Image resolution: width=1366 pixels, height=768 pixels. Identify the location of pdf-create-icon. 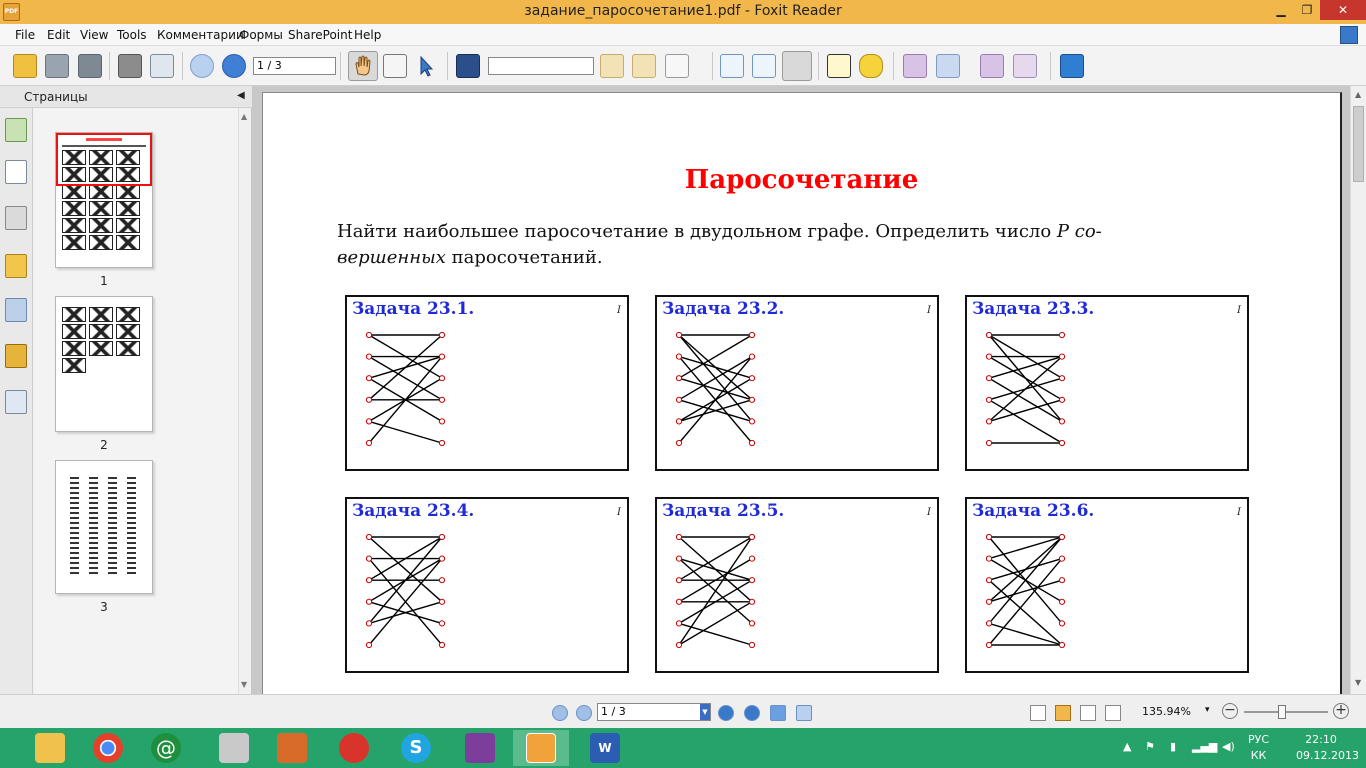
(915, 66).